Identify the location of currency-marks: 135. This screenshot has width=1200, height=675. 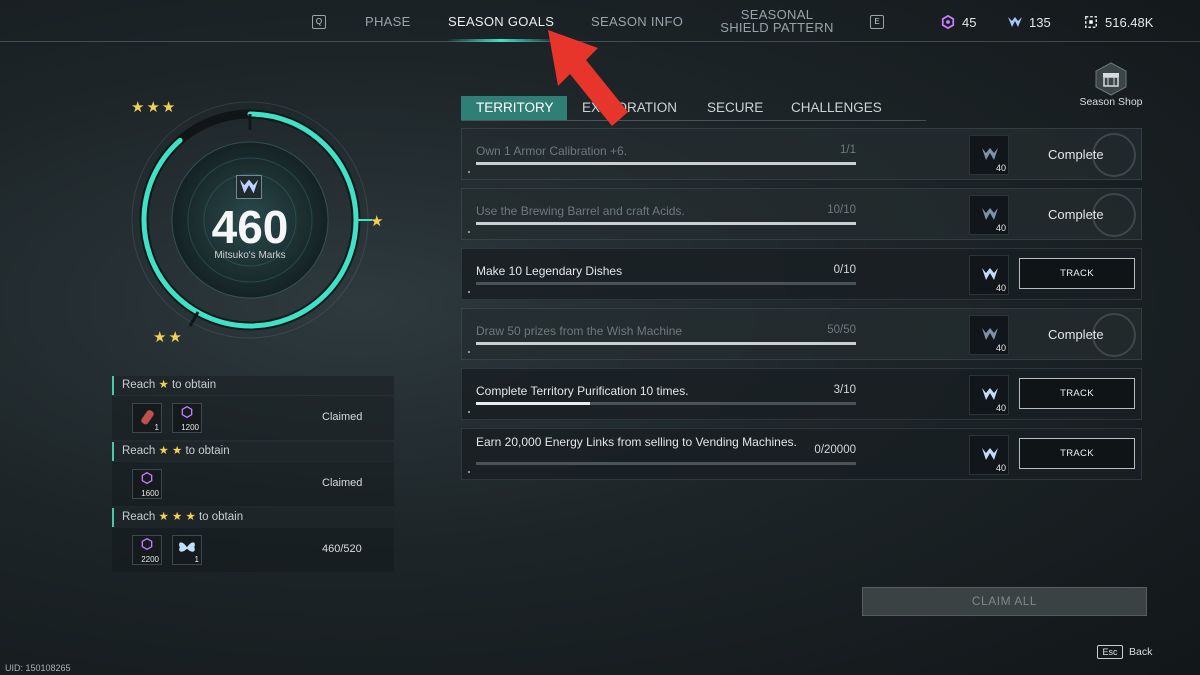
(1029, 22).